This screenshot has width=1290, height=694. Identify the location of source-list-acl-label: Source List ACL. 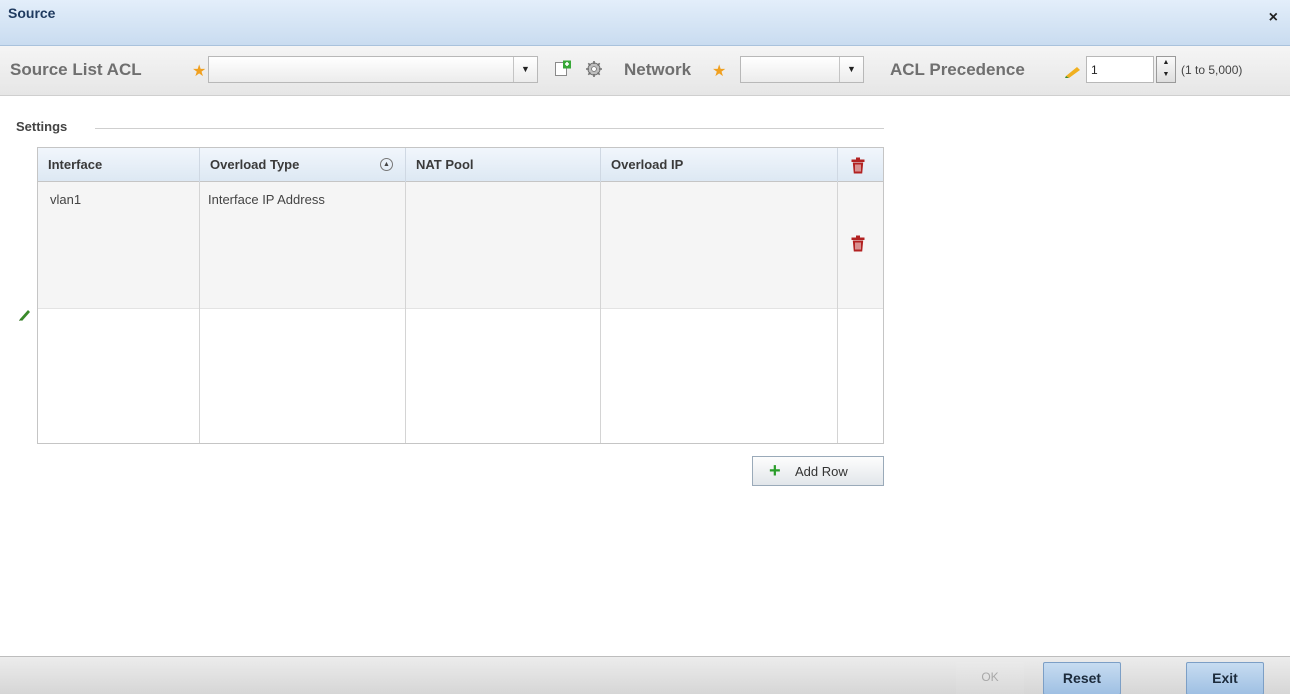
(76, 69).